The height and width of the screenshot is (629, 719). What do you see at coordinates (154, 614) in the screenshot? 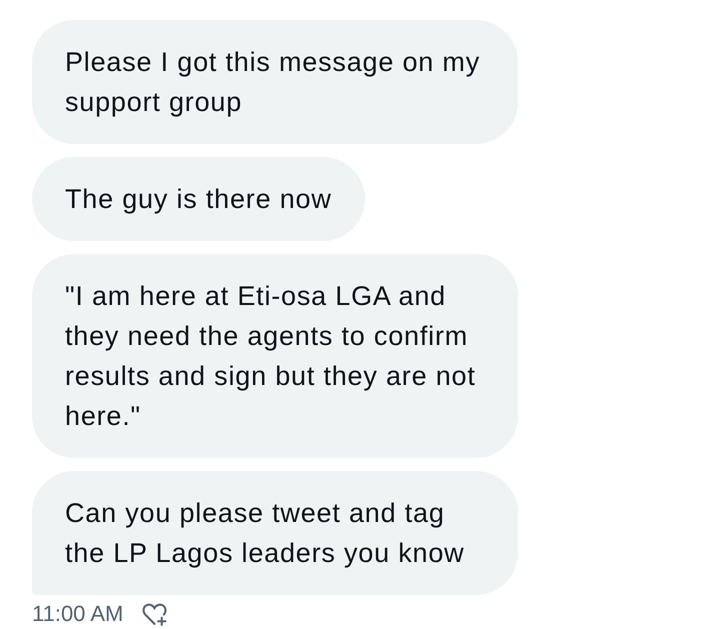
I see `add-reaction-icon` at bounding box center [154, 614].